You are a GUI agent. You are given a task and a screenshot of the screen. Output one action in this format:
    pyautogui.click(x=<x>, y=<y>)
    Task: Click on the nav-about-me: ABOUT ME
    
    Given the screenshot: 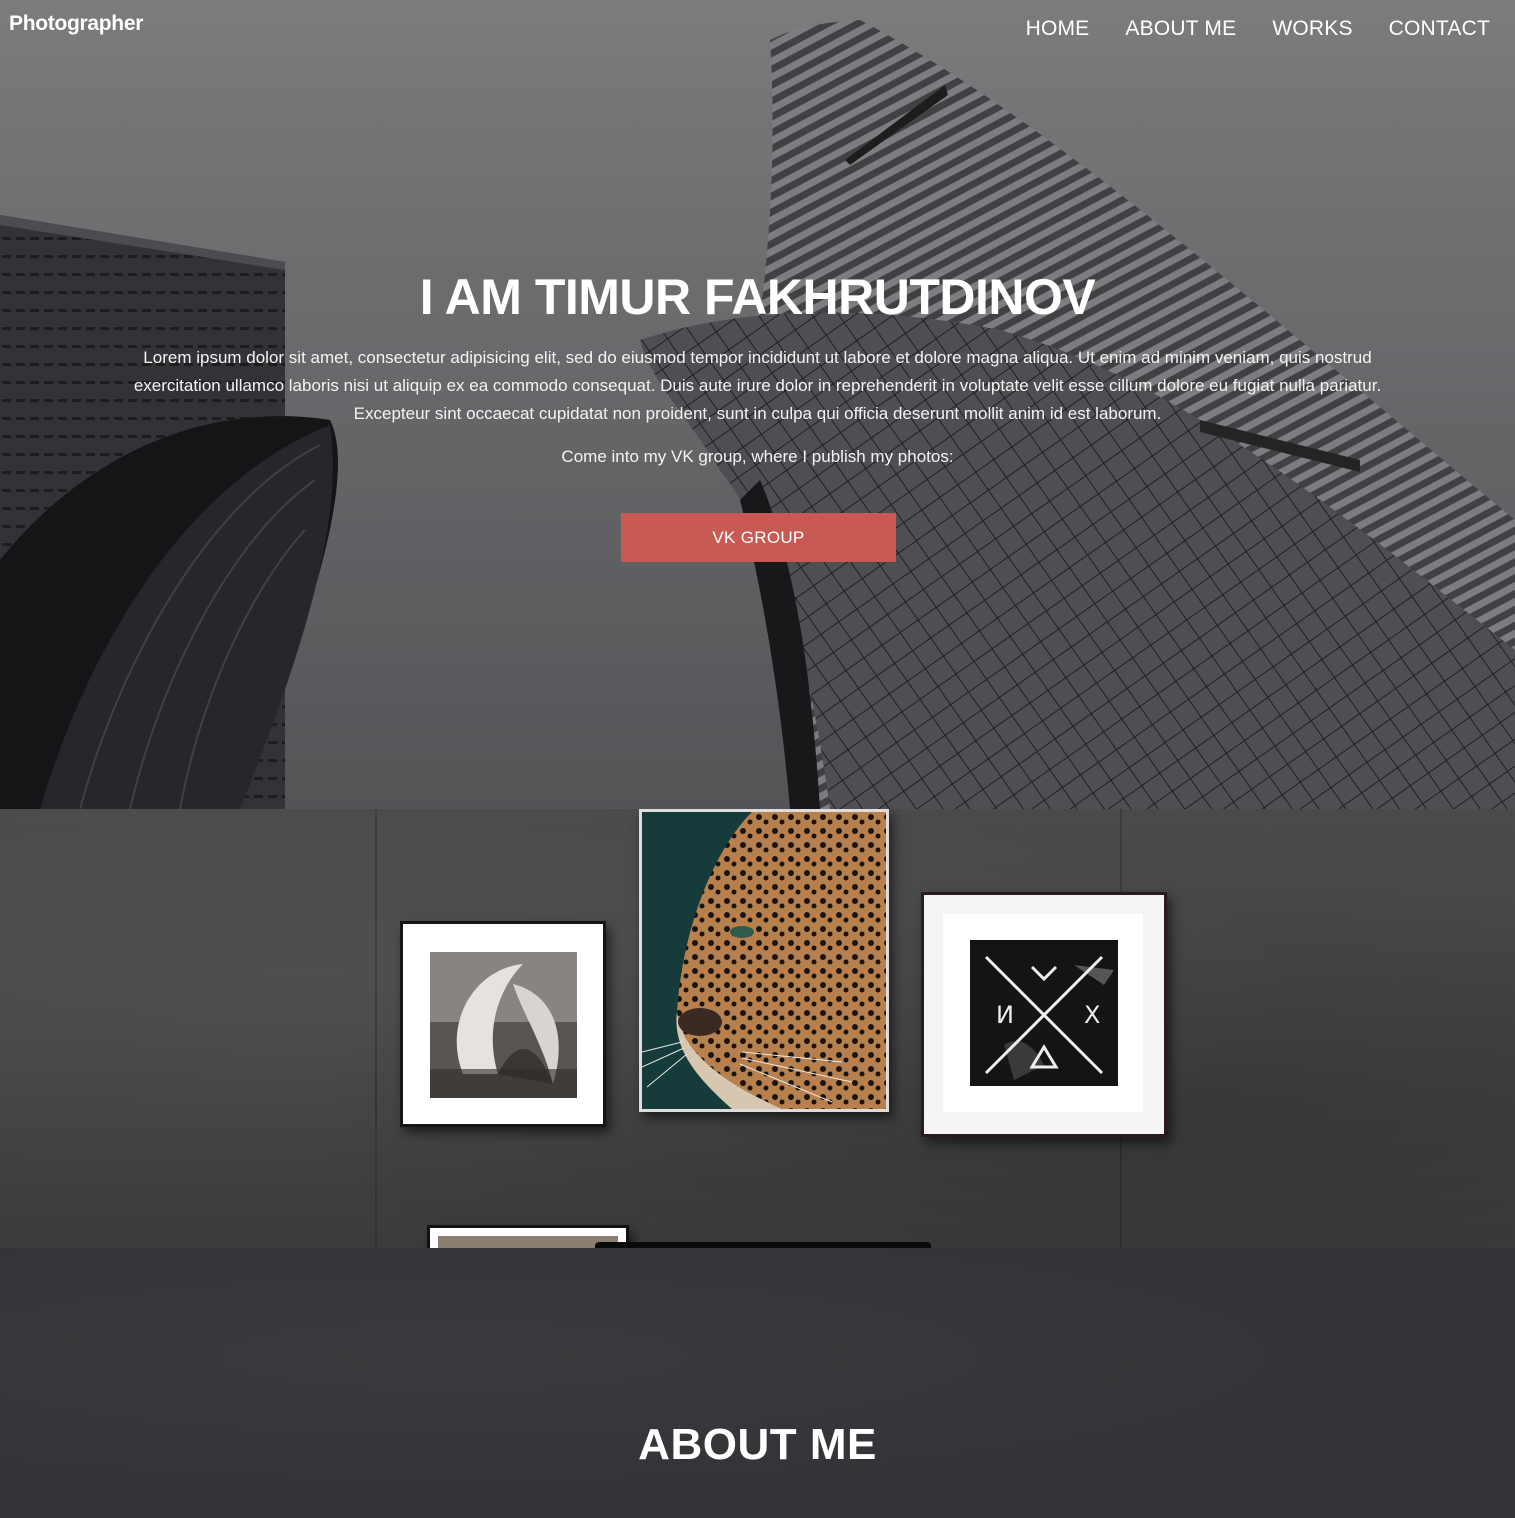 What is the action you would take?
    pyautogui.click(x=1180, y=29)
    